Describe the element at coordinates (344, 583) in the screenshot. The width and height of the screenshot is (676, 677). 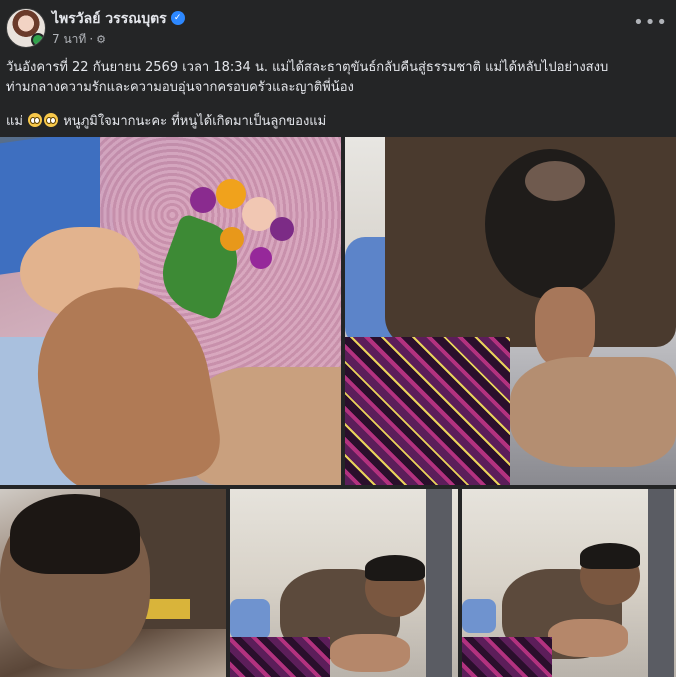
I see `photo-4-man-at-bedside` at that location.